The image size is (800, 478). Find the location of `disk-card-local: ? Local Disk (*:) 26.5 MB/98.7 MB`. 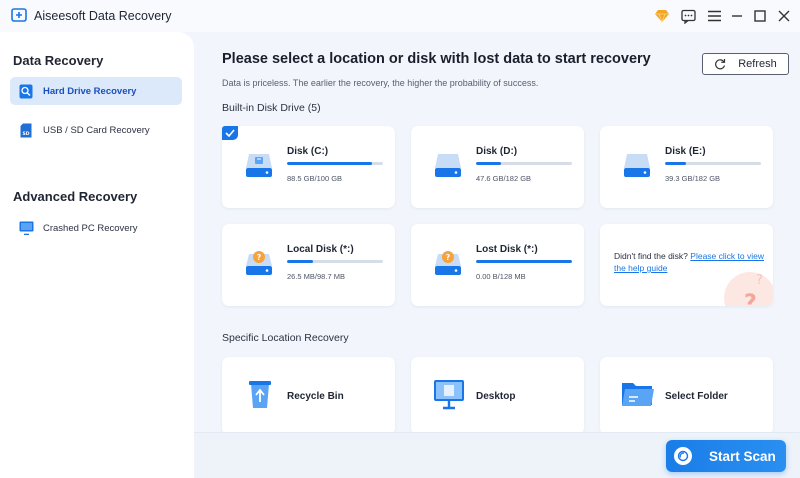

disk-card-local: ? Local Disk (*:) 26.5 MB/98.7 MB is located at coordinates (308, 265).